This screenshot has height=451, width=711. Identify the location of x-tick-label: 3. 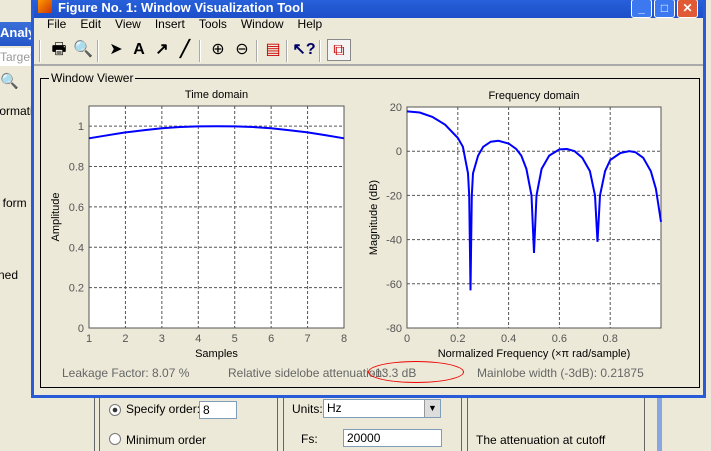
(162, 339).